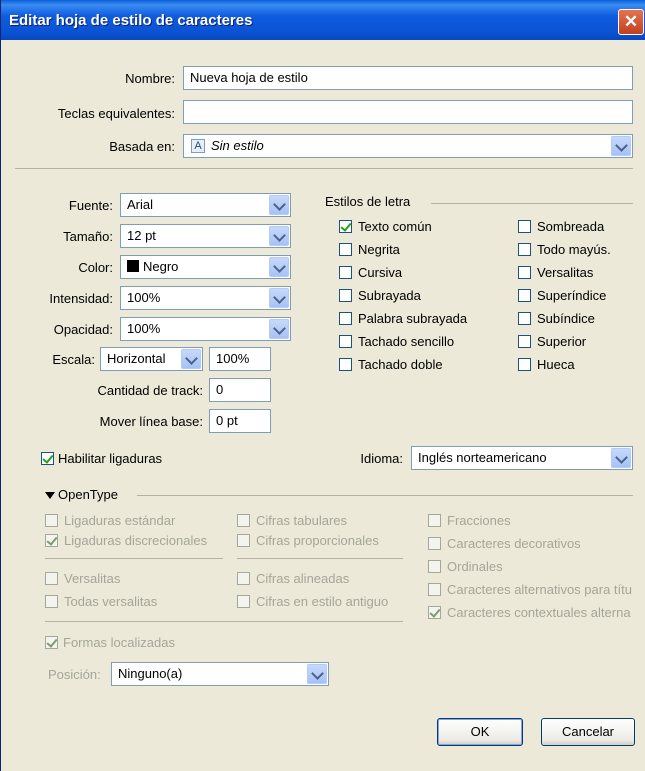  Describe the element at coordinates (320, 558) in the screenshot. I see `opentype-col2-divider` at that location.